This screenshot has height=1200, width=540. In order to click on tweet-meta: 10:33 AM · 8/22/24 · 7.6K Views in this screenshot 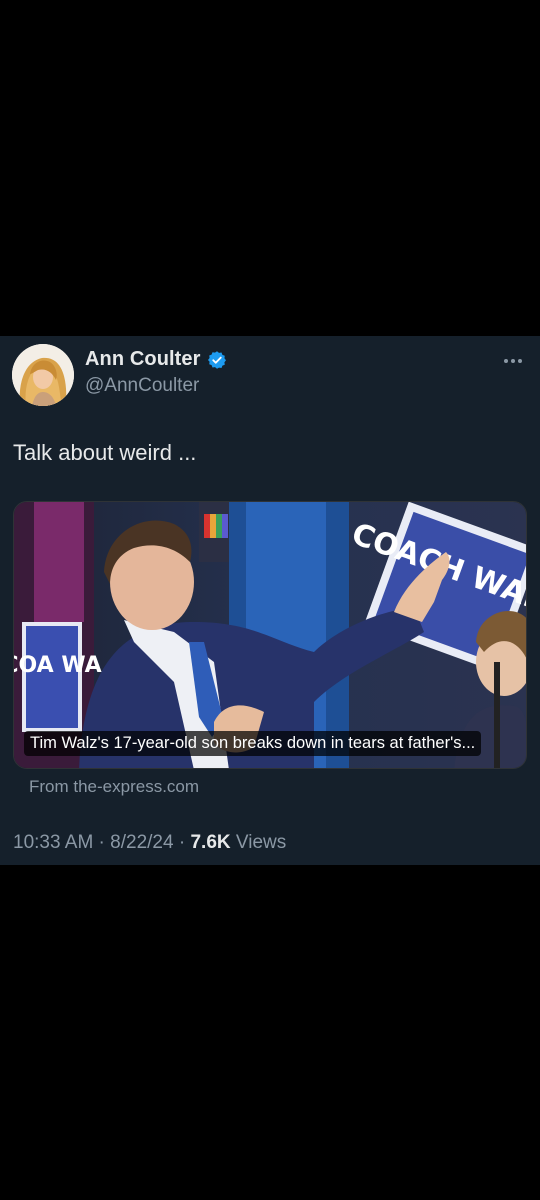, I will do `click(149, 843)`.